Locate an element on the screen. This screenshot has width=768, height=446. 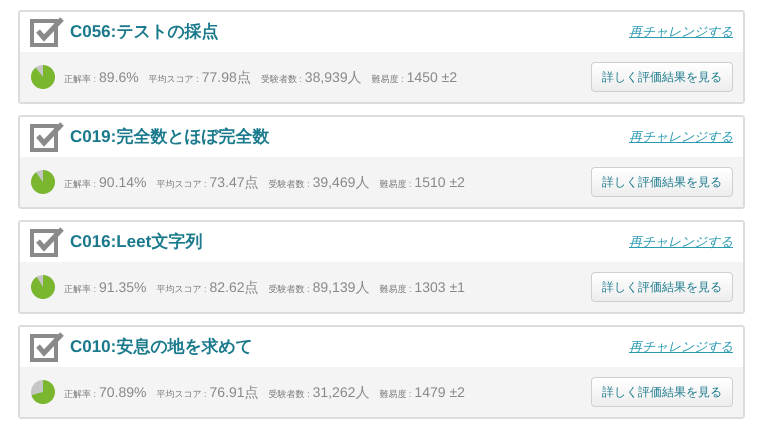
stat-value: 39,469人 is located at coordinates (341, 182).